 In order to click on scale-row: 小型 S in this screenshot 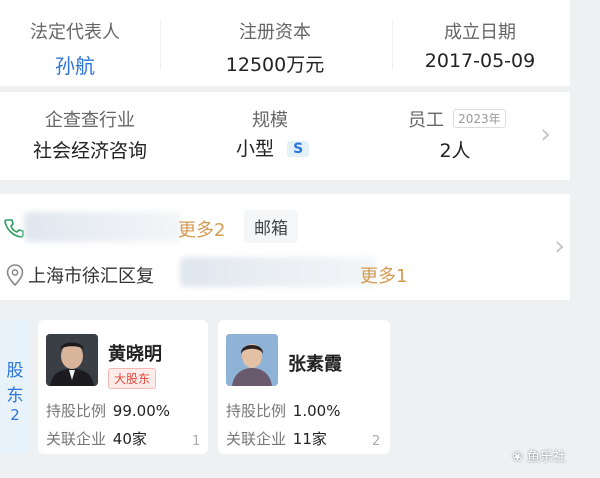, I will do `click(296, 147)`.